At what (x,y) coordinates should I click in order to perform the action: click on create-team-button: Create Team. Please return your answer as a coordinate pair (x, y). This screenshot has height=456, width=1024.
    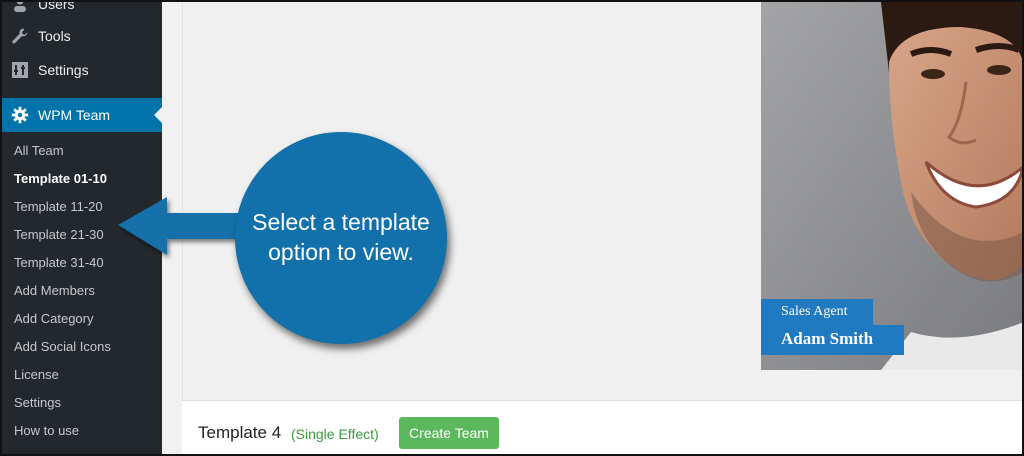
    Looking at the image, I should click on (449, 433).